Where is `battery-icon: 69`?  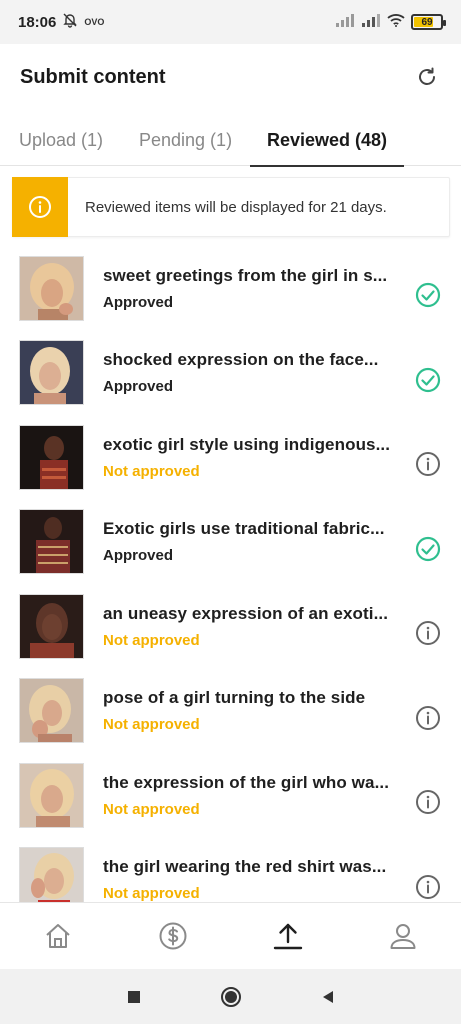
battery-icon: 69 is located at coordinates (428, 22).